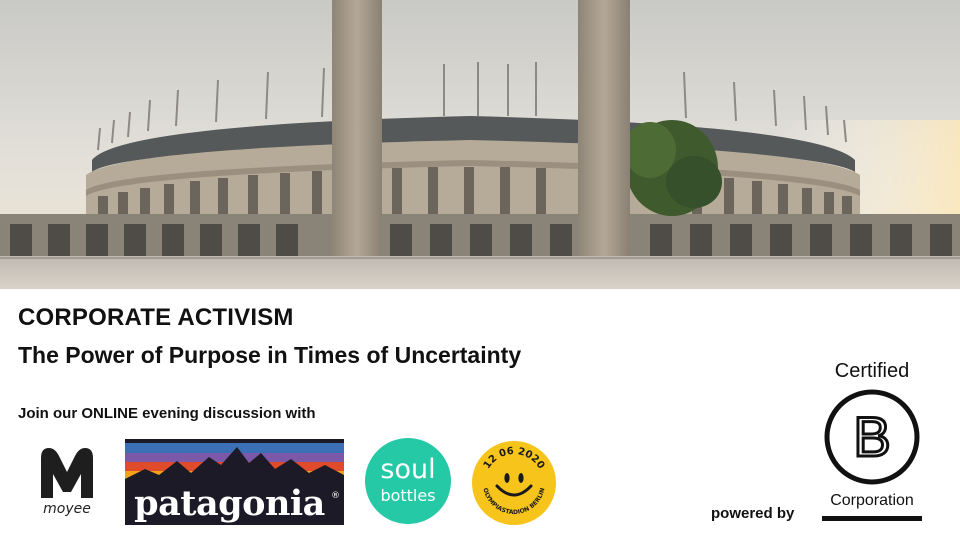  I want to click on soulbottles-line1: soul, so click(408, 469).